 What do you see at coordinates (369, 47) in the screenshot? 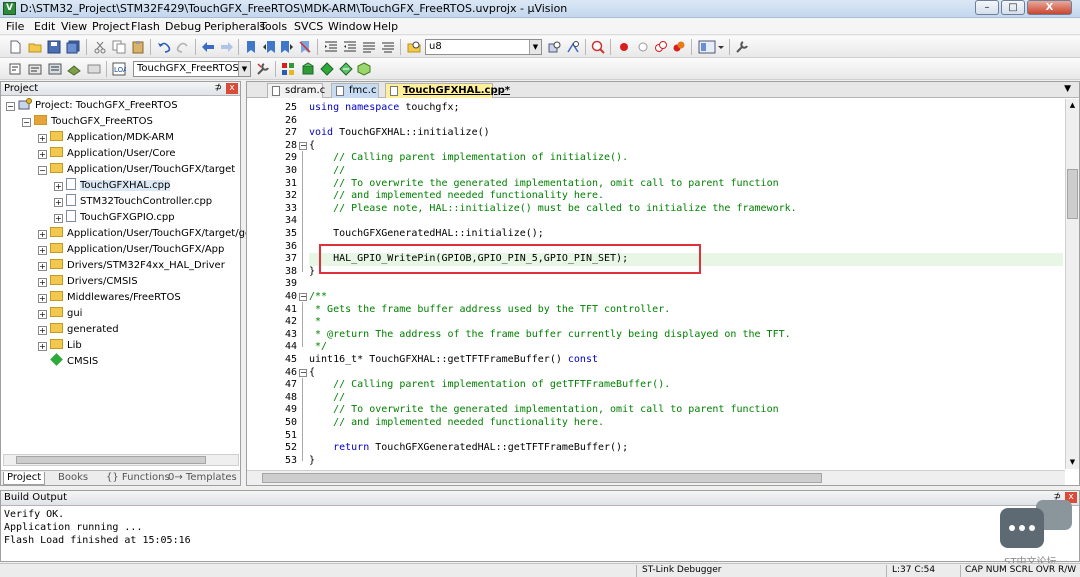
I see `comment-selection-icon` at bounding box center [369, 47].